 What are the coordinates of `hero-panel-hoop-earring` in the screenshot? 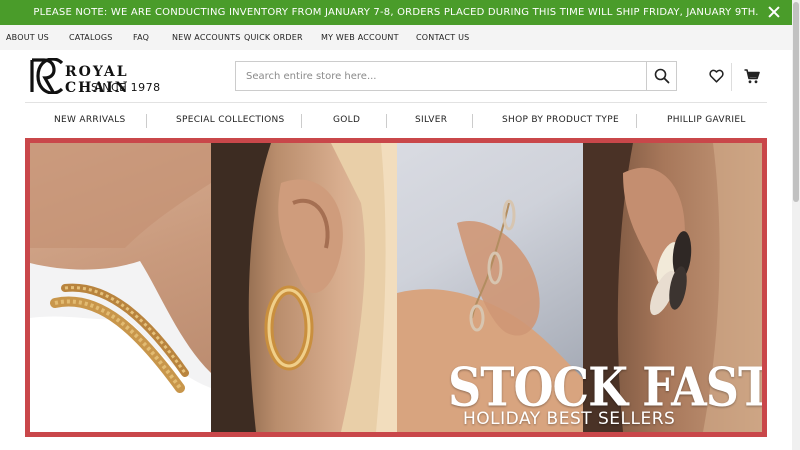 It's located at (304, 287).